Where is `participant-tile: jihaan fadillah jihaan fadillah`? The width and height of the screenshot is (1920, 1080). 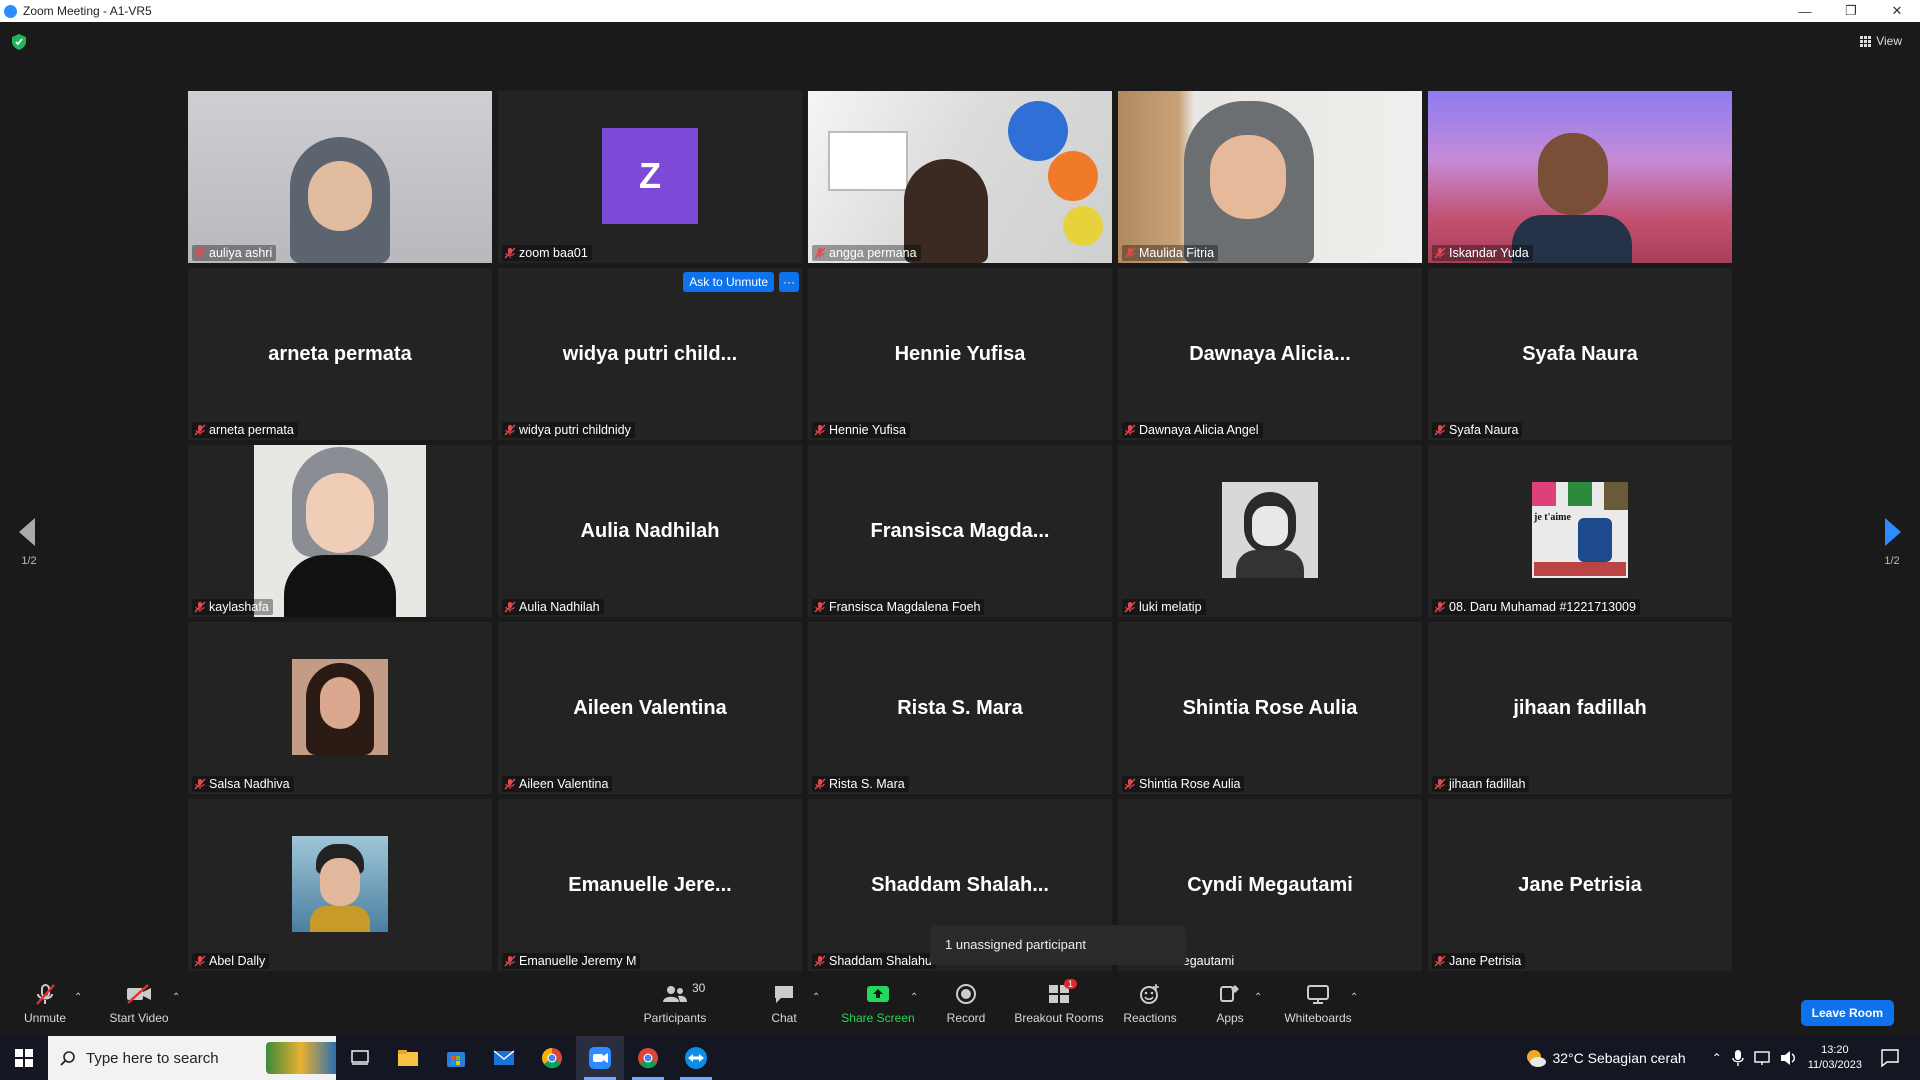
participant-tile: jihaan fadillah jihaan fadillah is located at coordinates (1580, 708).